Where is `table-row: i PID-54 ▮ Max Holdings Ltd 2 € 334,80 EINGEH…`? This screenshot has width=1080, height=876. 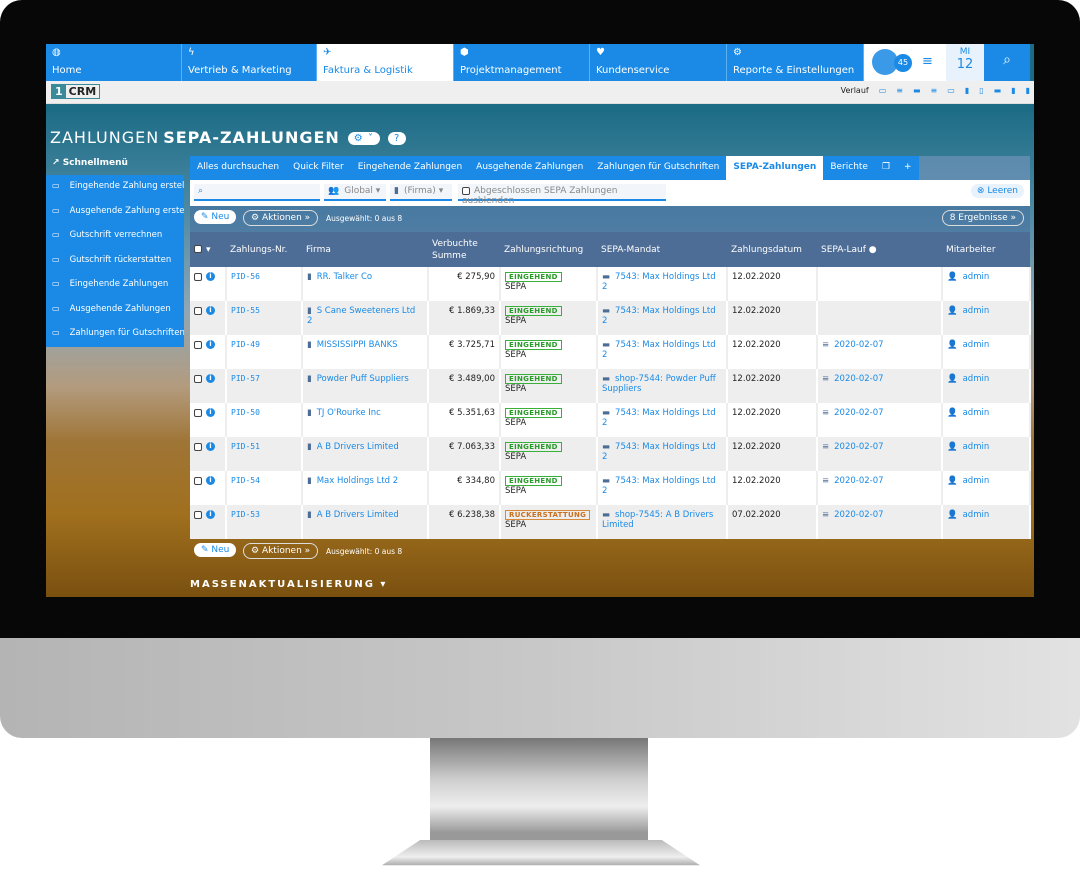
table-row: i PID-54 ▮ Max Holdings Ltd 2 € 334,80 EINGEH… is located at coordinates (610, 488).